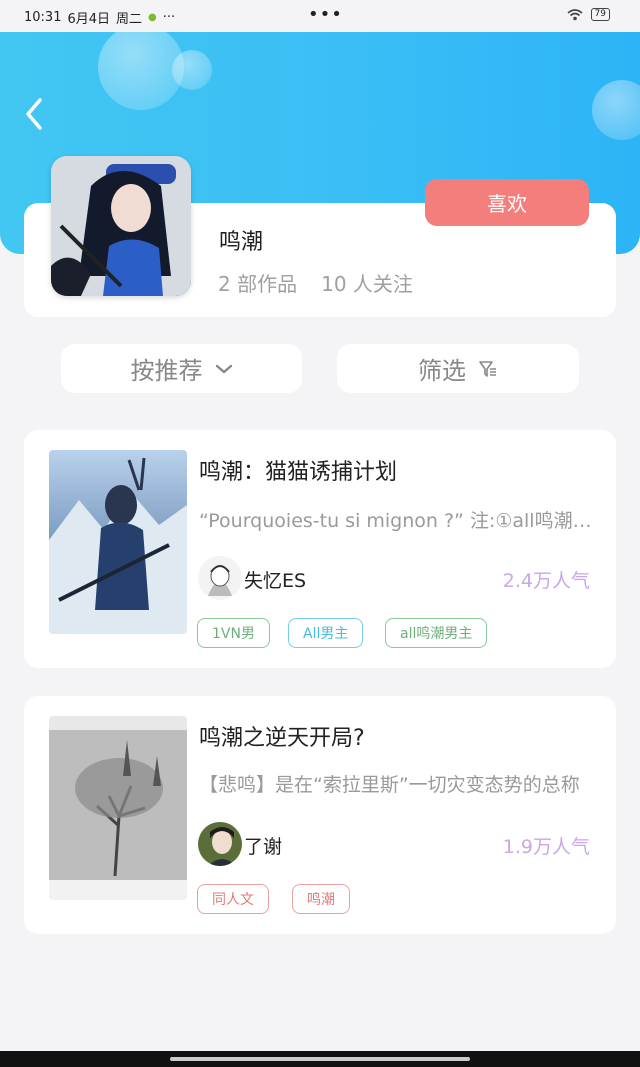 The image size is (640, 1067). I want to click on tag: all鸣潮男主, so click(436, 633).